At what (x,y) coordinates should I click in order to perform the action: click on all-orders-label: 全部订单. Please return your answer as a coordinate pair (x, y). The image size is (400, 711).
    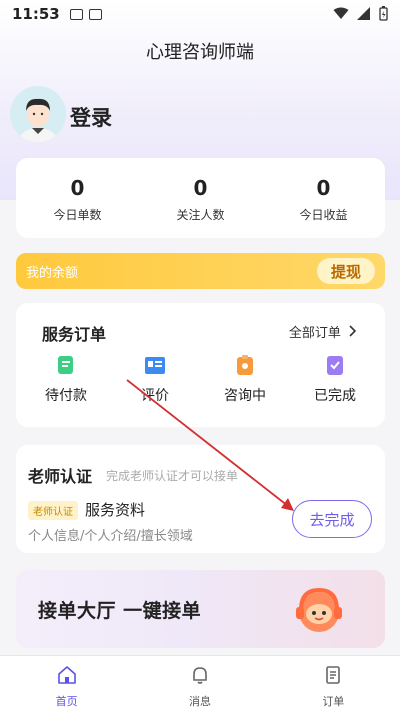
    Looking at the image, I should click on (314, 333).